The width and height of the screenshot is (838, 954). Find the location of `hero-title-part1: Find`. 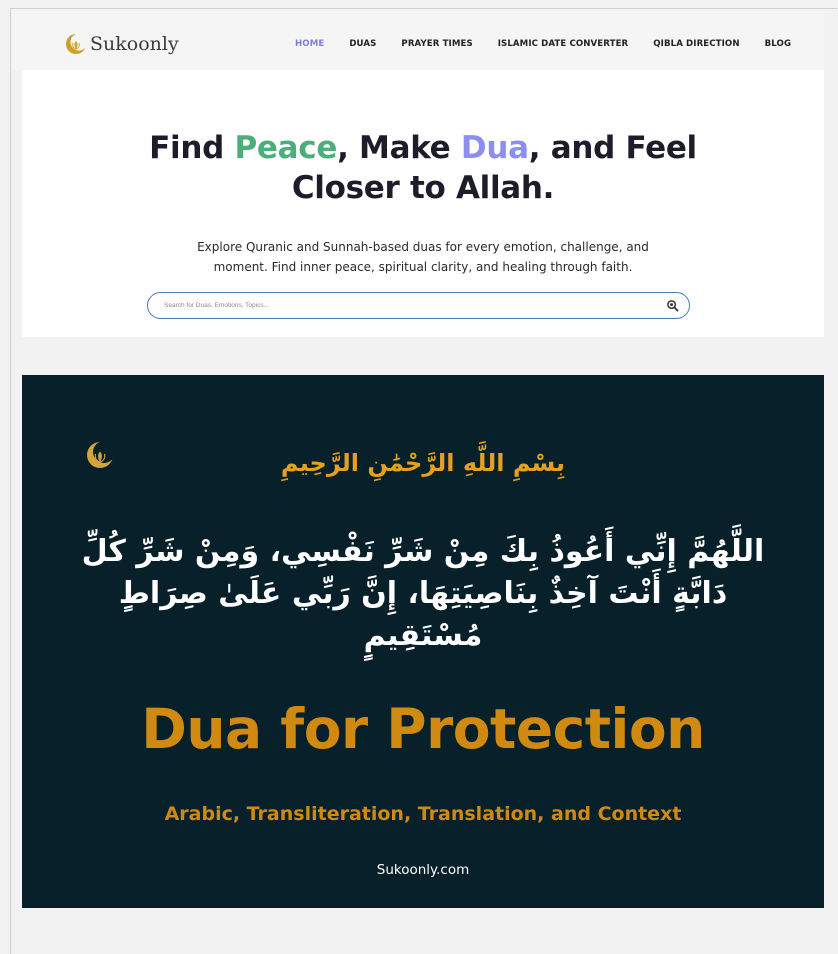

hero-title-part1: Find is located at coordinates (192, 148).